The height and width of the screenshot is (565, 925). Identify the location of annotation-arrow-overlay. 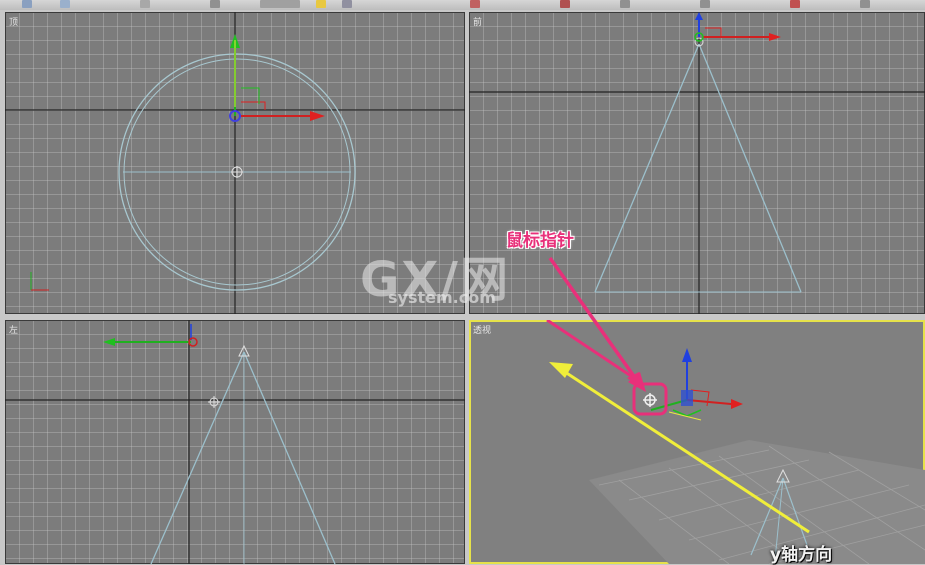
(597, 324).